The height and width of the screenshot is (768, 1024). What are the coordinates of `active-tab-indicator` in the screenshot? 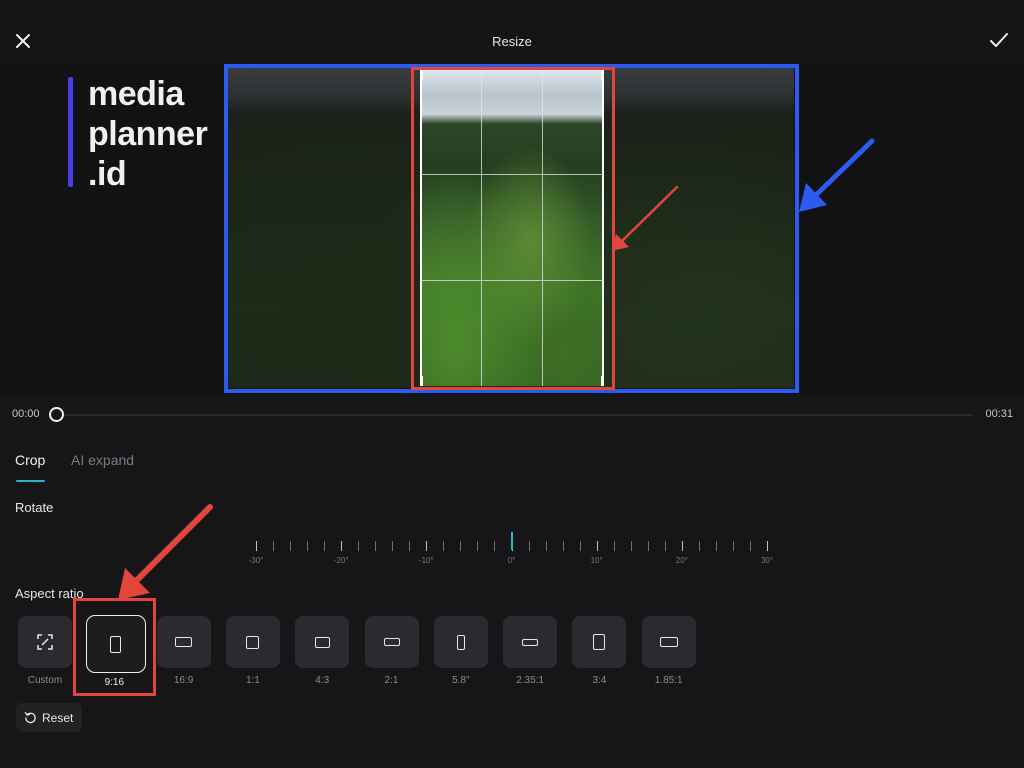 It's located at (30, 481).